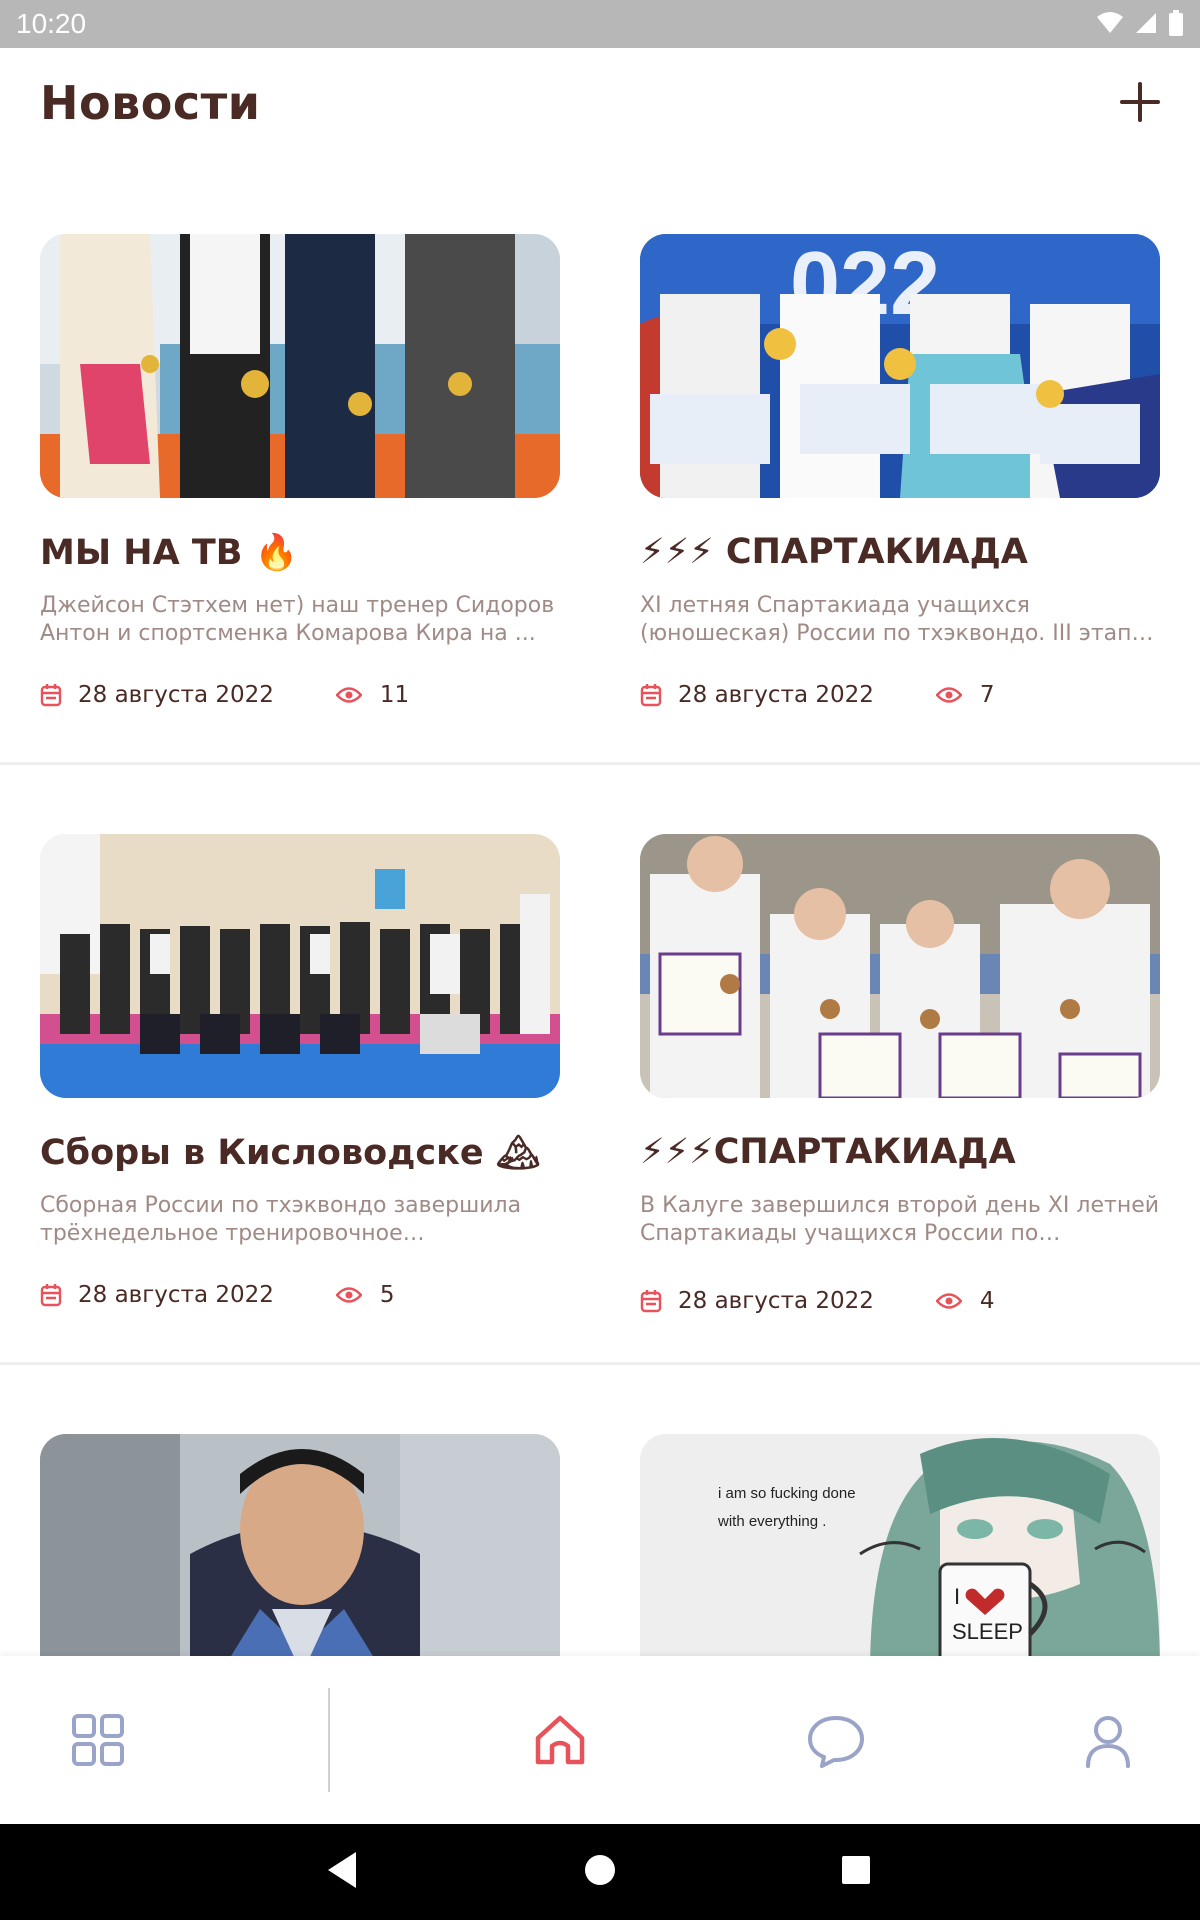  I want to click on news-meta: 28 августа 2022 4, so click(817, 1301).